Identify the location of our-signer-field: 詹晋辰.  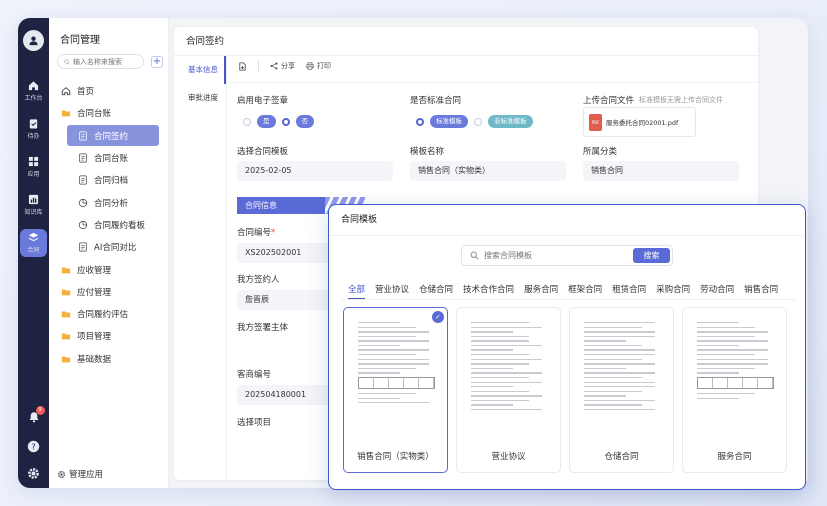
(287, 300).